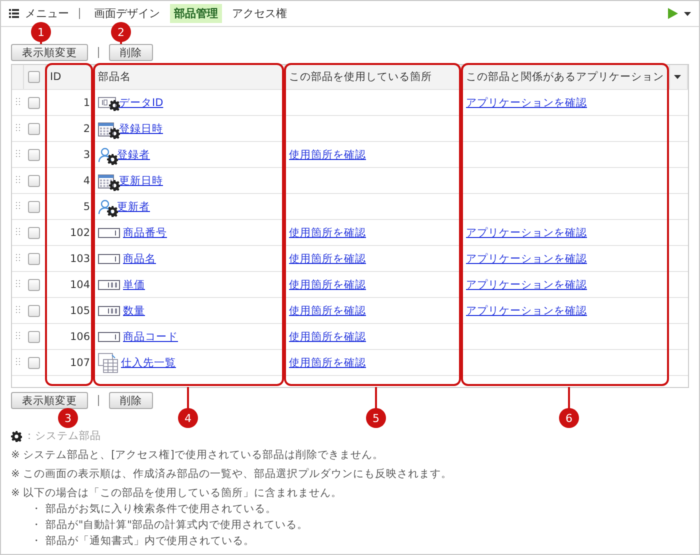 This screenshot has height=555, width=700. Describe the element at coordinates (141, 181) in the screenshot. I see `part-name-link: 更新日時` at that location.